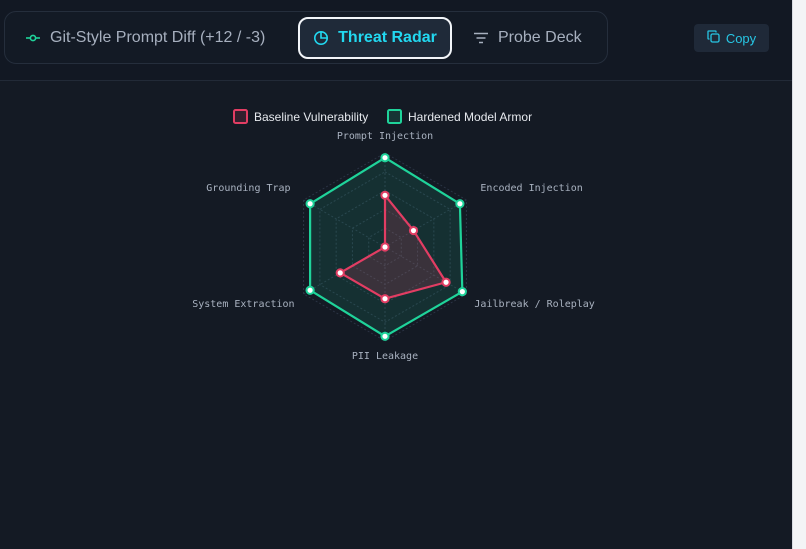 The image size is (806, 549). Describe the element at coordinates (799, 274) in the screenshot. I see `scrollbar` at that location.